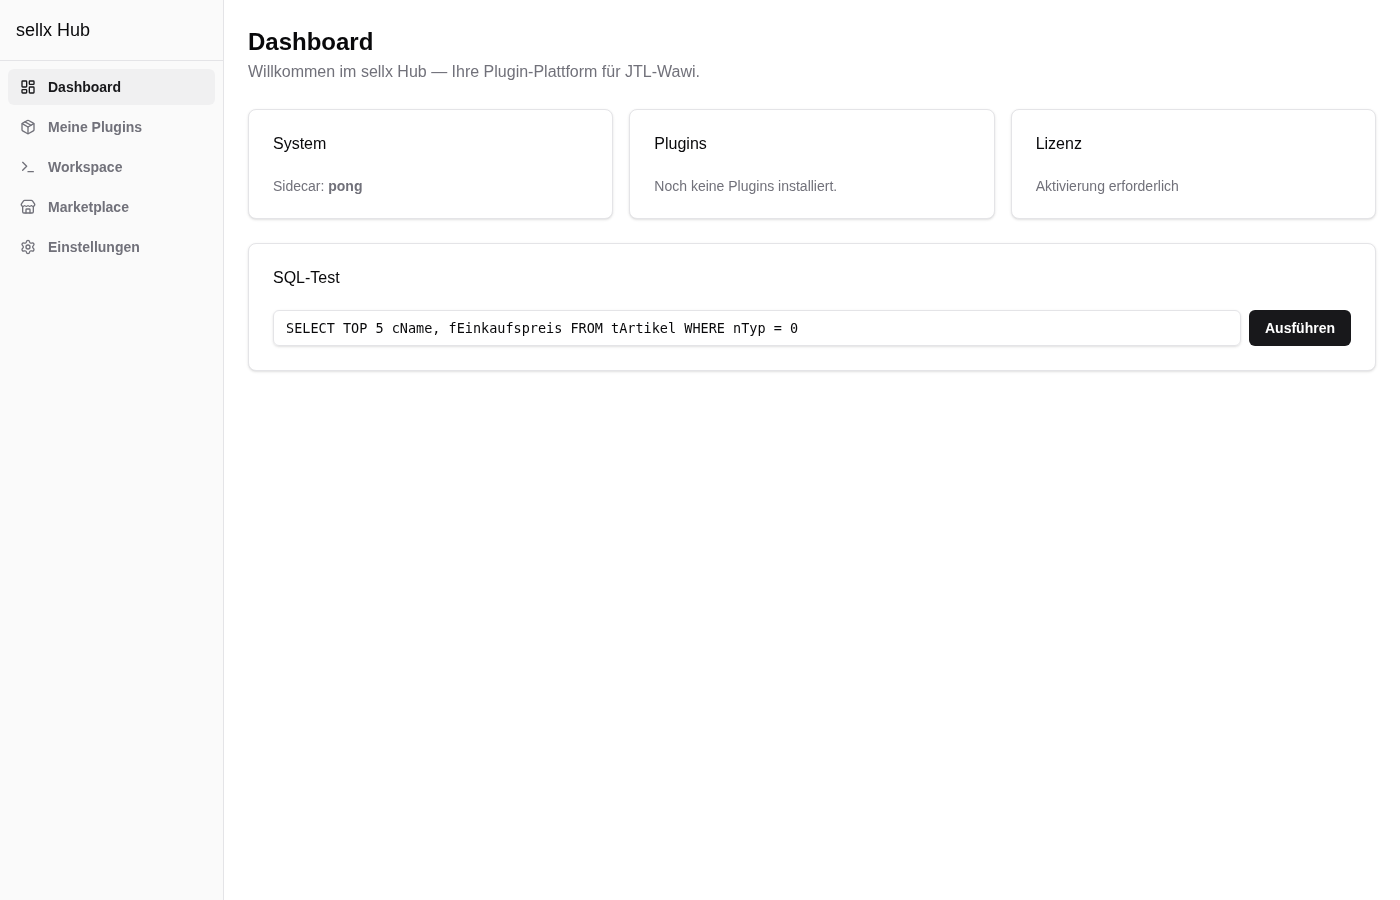 The image size is (1400, 900). I want to click on sidebar-nav-item: Dashboard, so click(111, 87).